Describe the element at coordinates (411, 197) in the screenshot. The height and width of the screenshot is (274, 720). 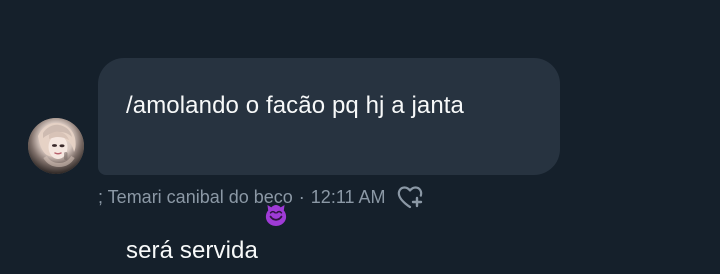
I see `heart-plus-icon` at that location.